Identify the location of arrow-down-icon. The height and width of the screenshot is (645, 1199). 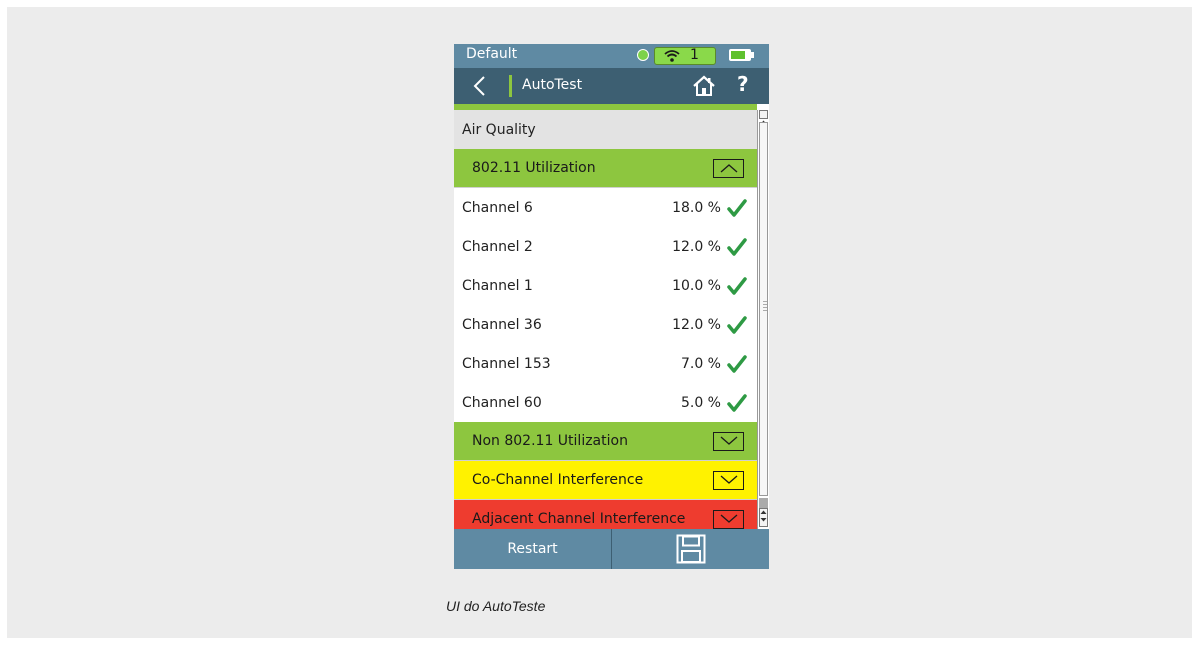
(763, 520).